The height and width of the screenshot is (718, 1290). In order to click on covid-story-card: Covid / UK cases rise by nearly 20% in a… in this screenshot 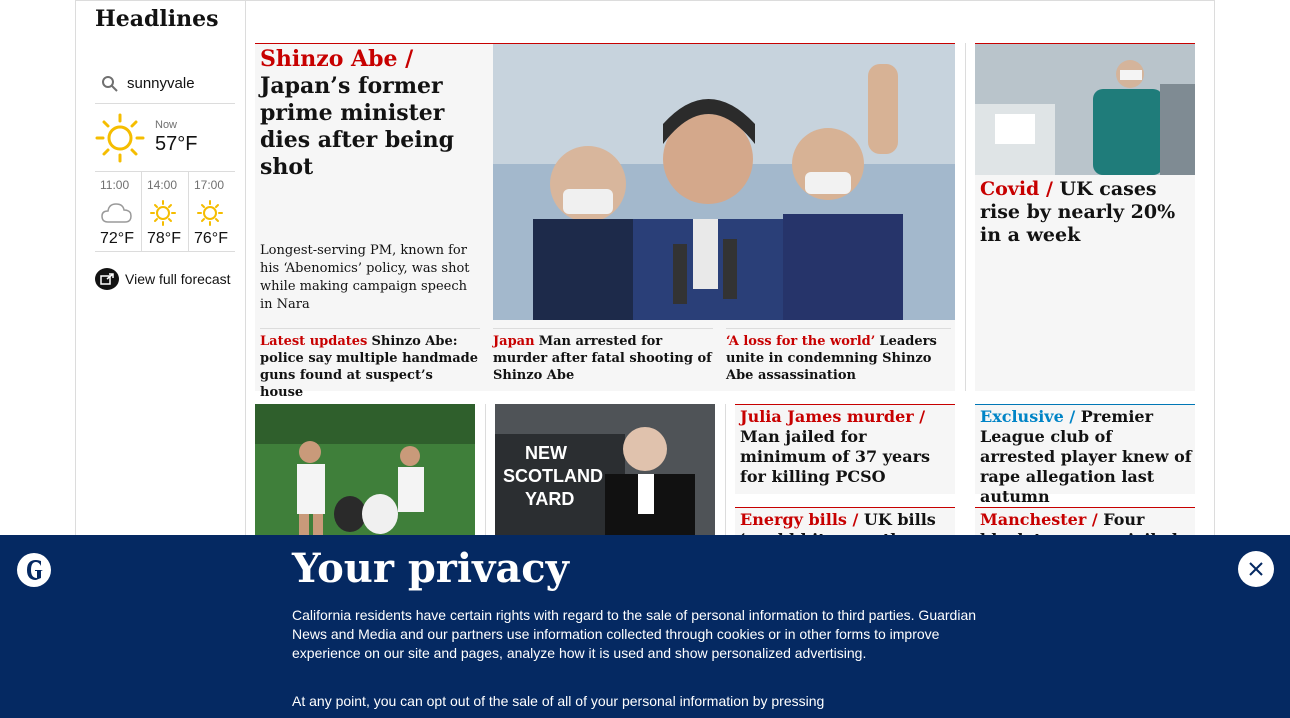, I will do `click(1085, 217)`.